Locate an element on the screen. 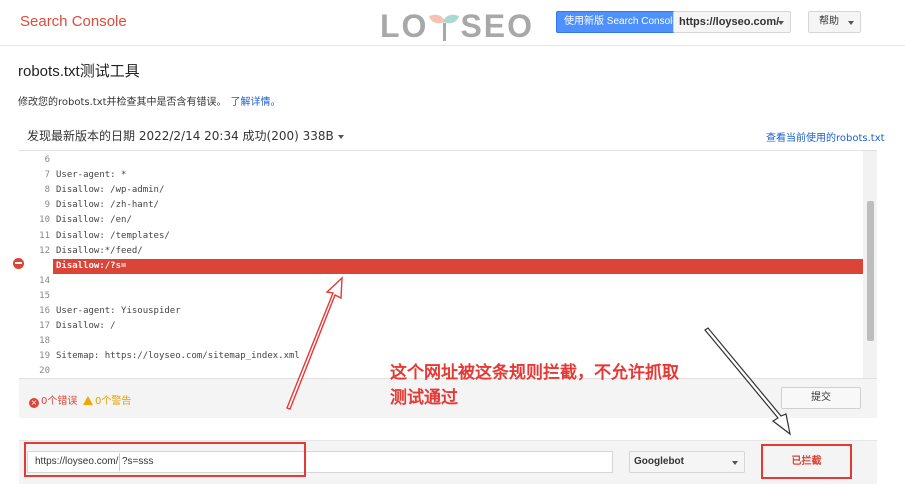 This screenshot has height=500, width=905. user-agent-select: Googlebot is located at coordinates (687, 462).